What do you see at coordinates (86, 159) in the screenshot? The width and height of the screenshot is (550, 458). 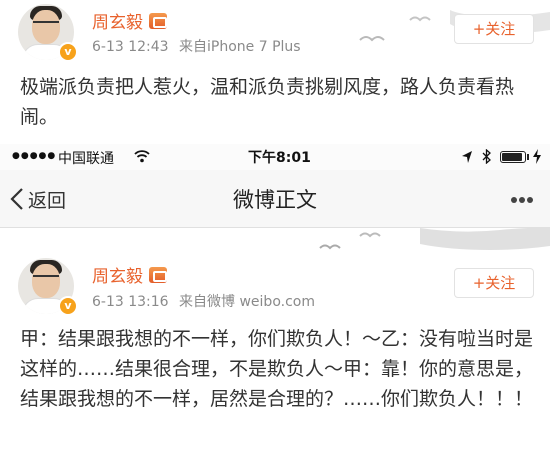 I see `carrier-name: 中国联通` at bounding box center [86, 159].